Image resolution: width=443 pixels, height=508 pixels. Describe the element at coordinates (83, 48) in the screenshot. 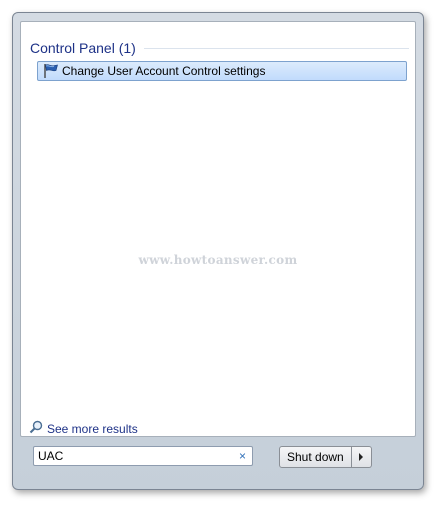

I see `section-title: Control Panel (1)` at that location.